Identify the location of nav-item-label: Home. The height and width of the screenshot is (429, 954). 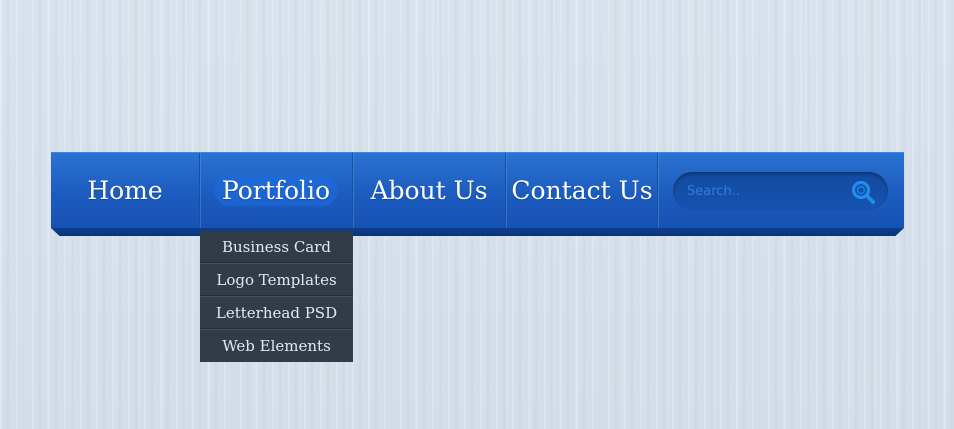
(125, 190).